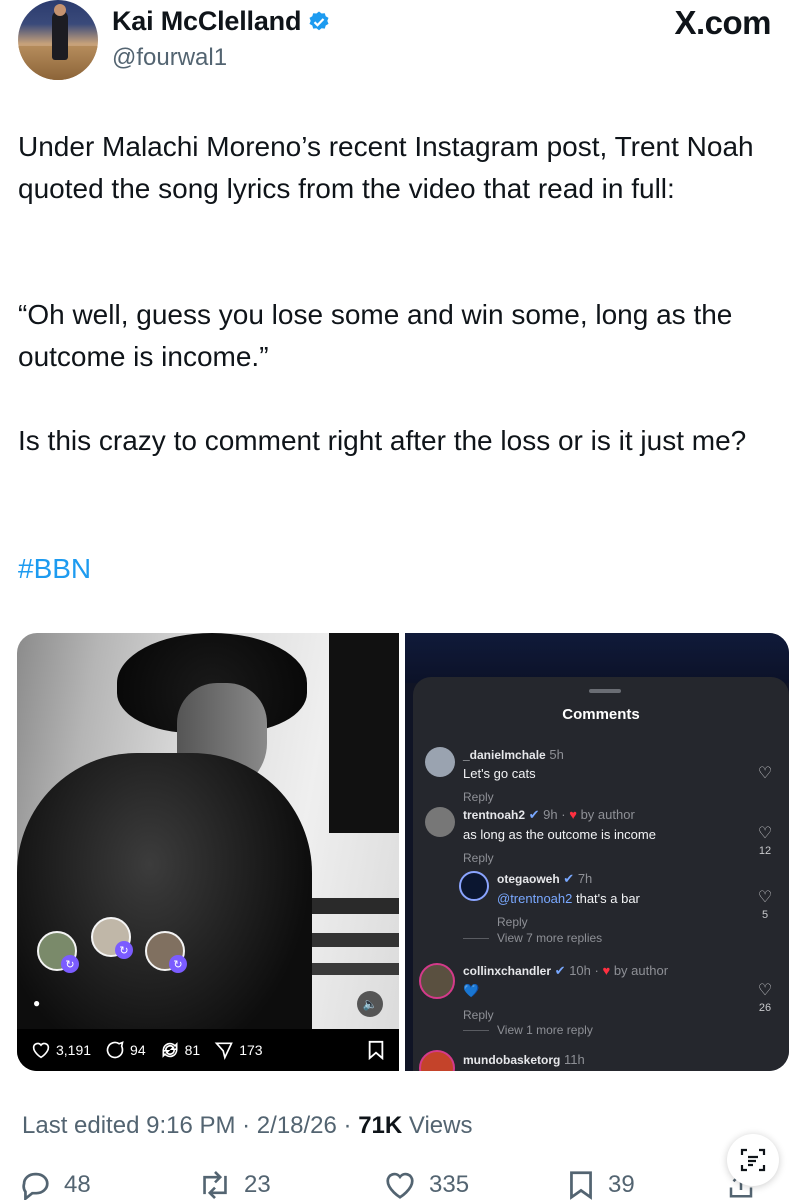  What do you see at coordinates (192, 1050) in the screenshot?
I see `reel-reposts-count: 81` at bounding box center [192, 1050].